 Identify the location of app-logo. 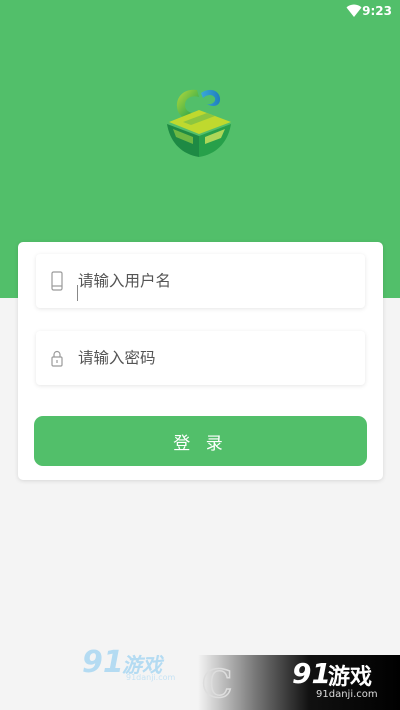
(199, 123).